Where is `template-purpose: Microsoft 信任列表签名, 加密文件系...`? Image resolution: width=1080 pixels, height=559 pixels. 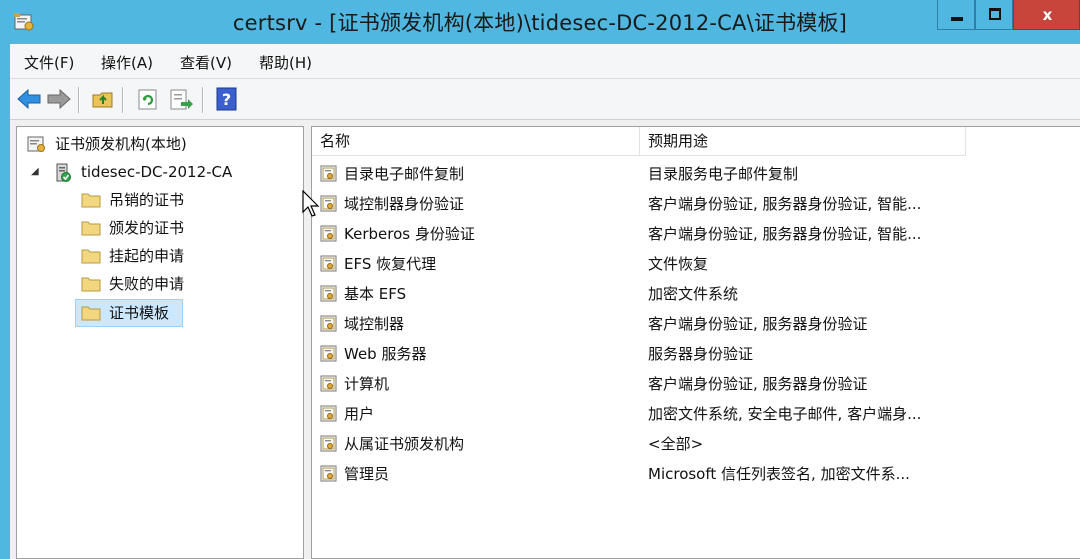
template-purpose: Microsoft 信任列表签名, 加密文件系... is located at coordinates (779, 474).